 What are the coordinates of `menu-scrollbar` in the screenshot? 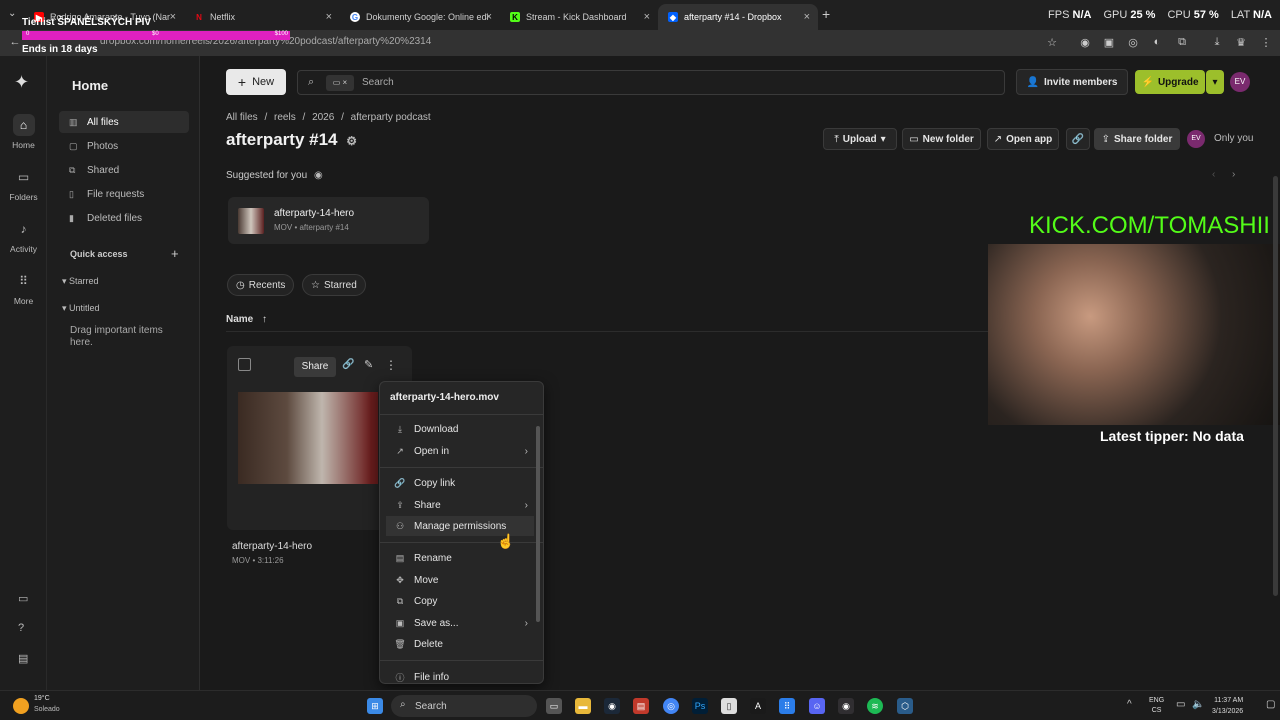 It's located at (538, 524).